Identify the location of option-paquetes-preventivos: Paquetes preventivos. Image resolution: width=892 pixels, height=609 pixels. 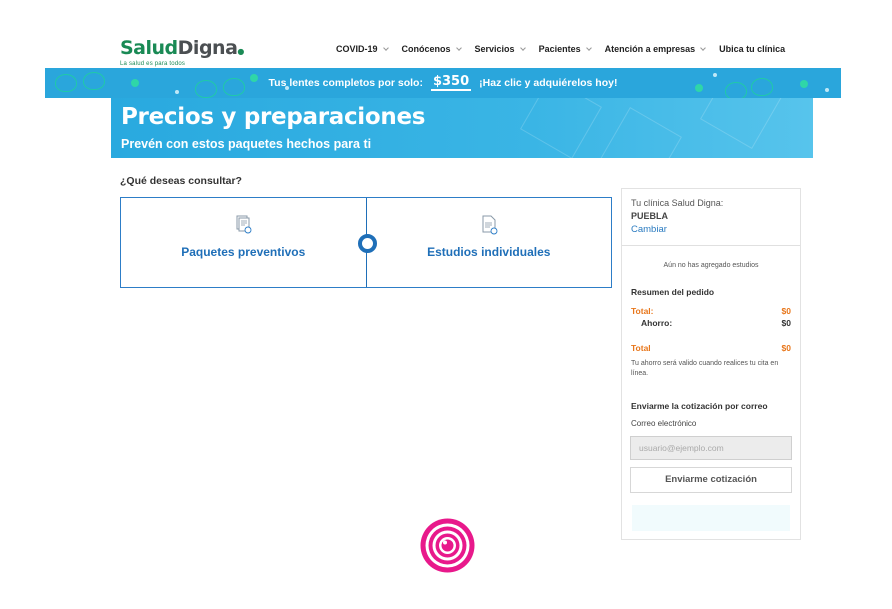
(243, 242).